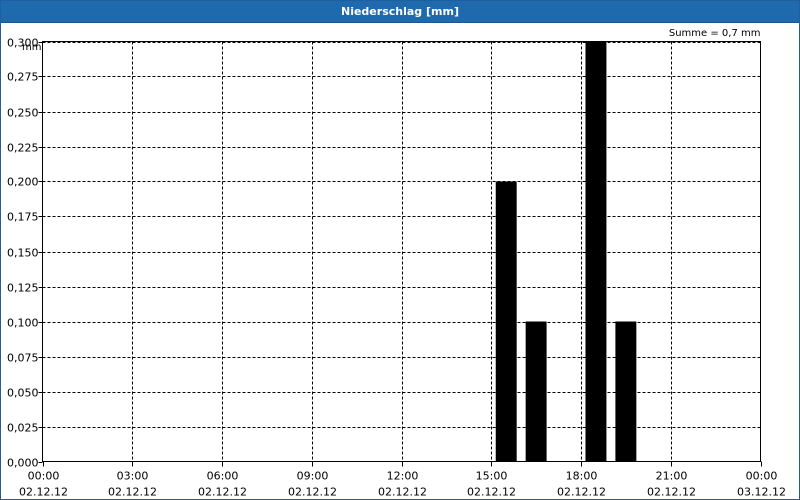  Describe the element at coordinates (23, 77) in the screenshot. I see `y-tick-label: 0,275` at that location.